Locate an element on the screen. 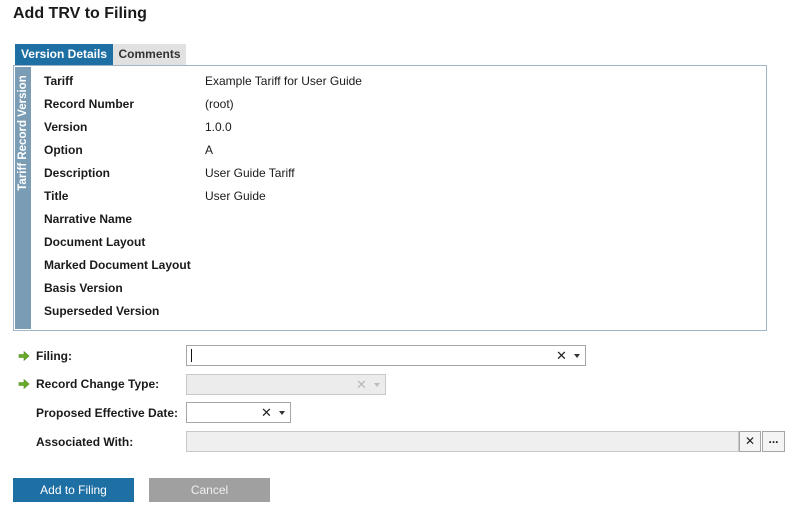 The height and width of the screenshot is (509, 791). property-label: Narrative Name is located at coordinates (88, 219).